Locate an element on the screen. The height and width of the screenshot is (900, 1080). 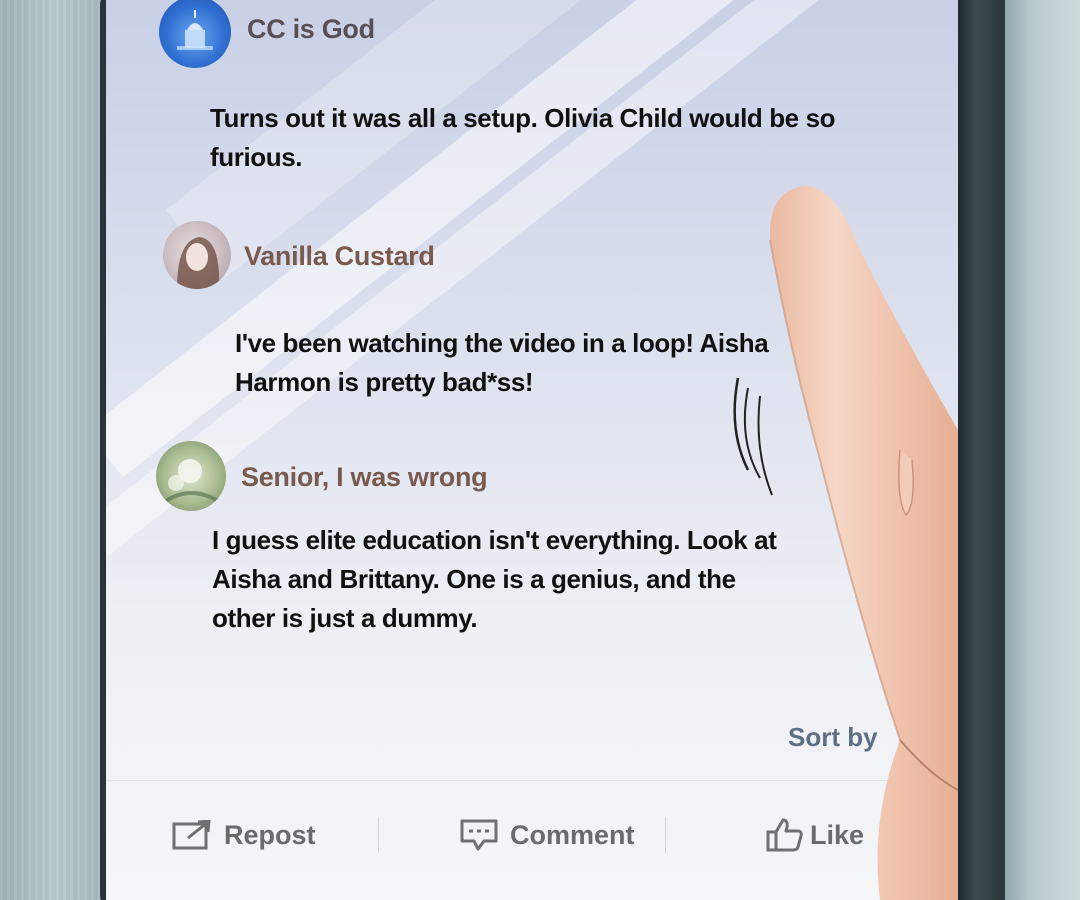
comment-text-line: furious. is located at coordinates (256, 157).